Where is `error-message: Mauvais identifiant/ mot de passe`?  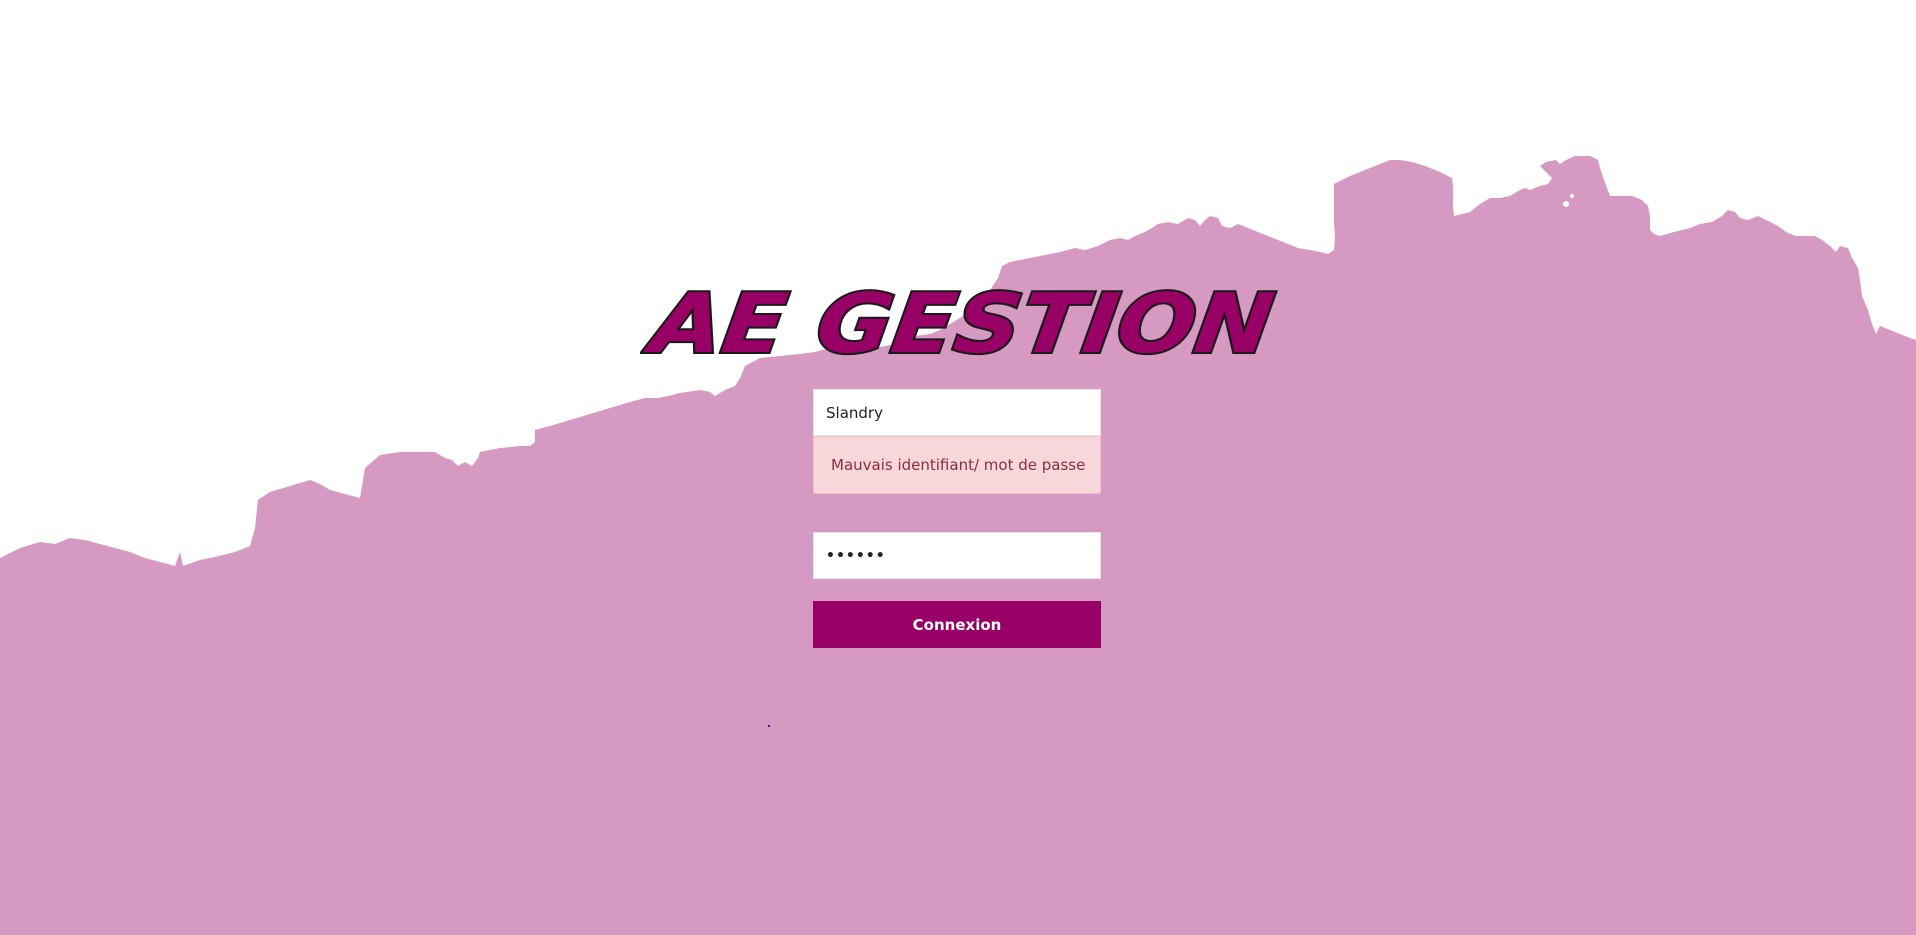
error-message: Mauvais identifiant/ mot de passe is located at coordinates (958, 465).